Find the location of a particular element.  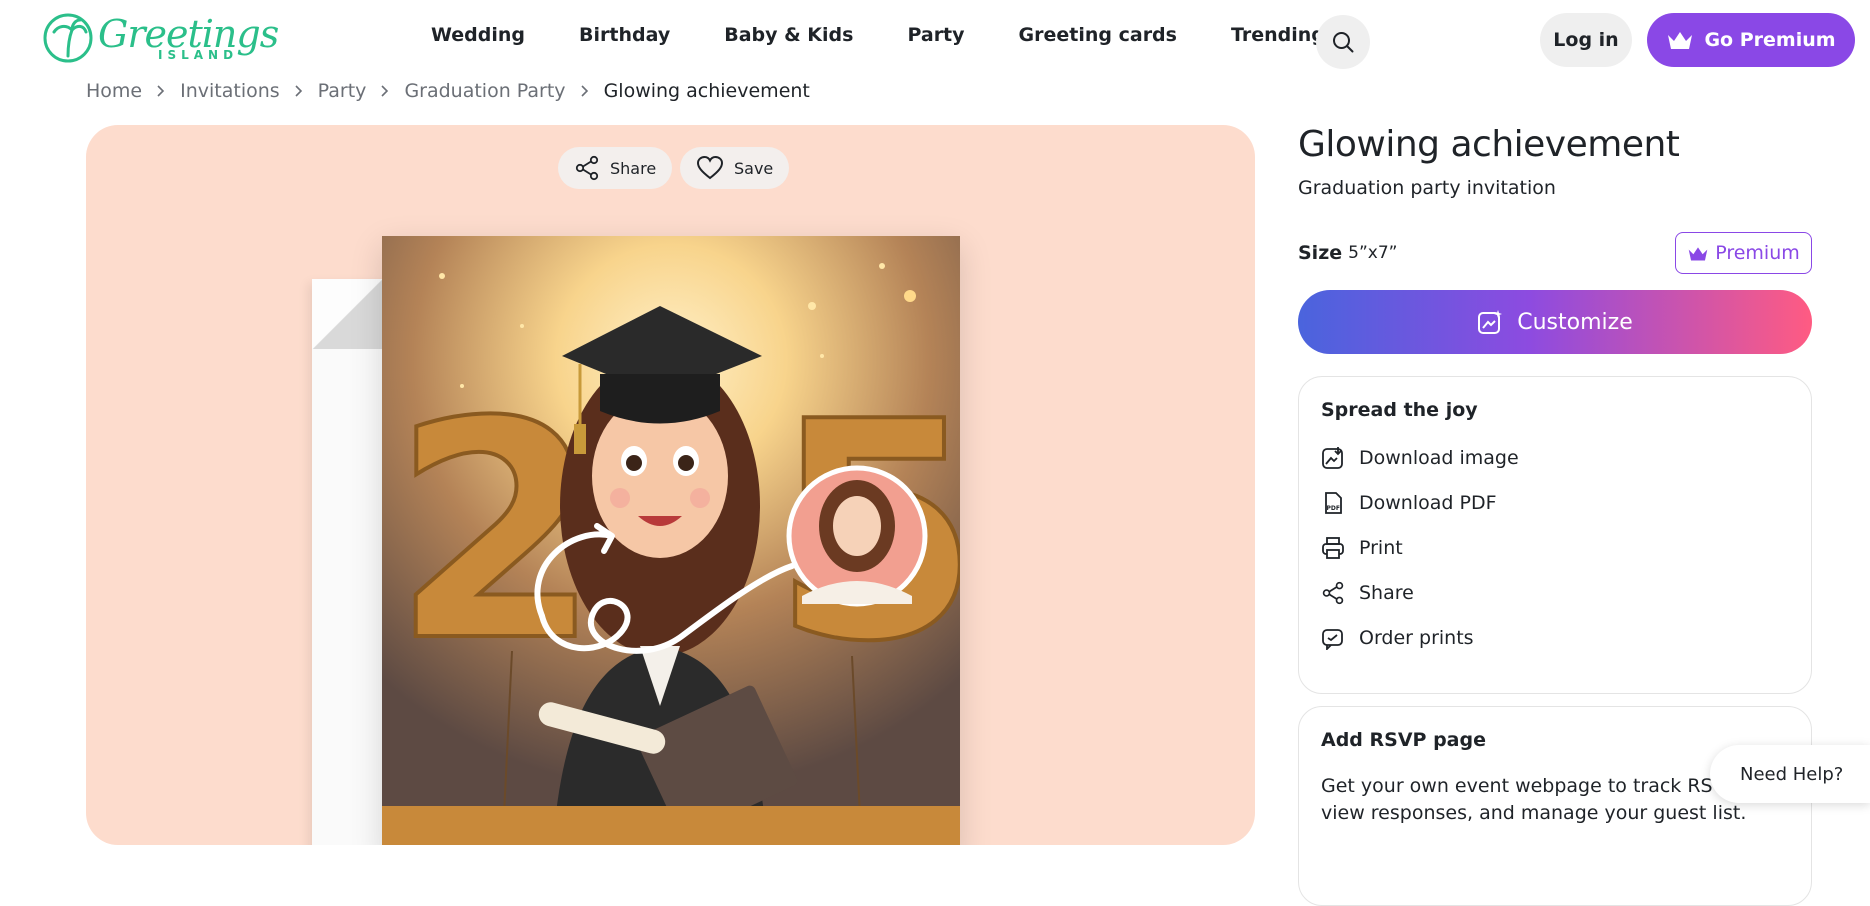

print-label: Print is located at coordinates (1381, 547).